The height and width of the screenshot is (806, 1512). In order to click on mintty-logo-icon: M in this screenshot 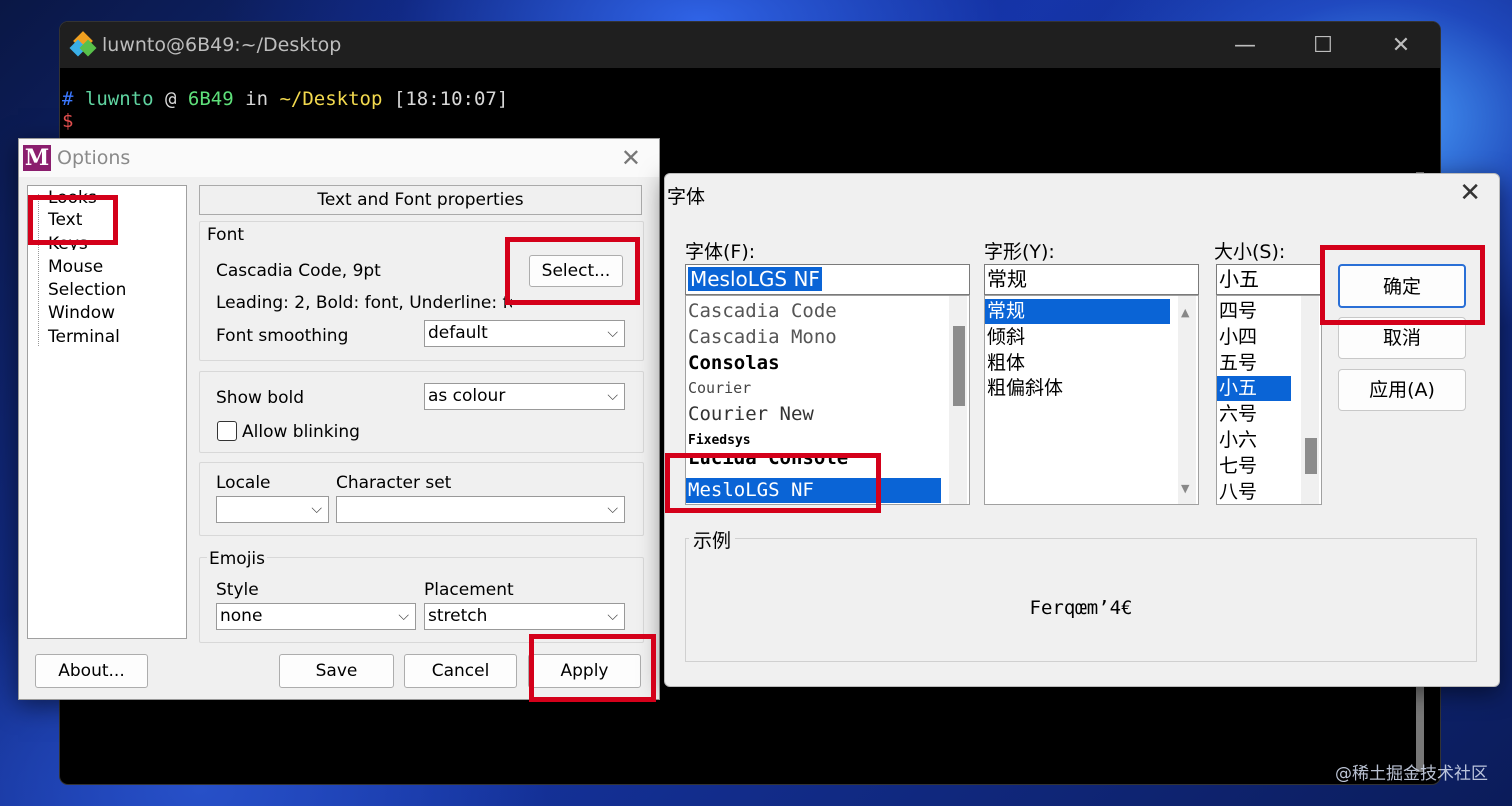, I will do `click(37, 158)`.